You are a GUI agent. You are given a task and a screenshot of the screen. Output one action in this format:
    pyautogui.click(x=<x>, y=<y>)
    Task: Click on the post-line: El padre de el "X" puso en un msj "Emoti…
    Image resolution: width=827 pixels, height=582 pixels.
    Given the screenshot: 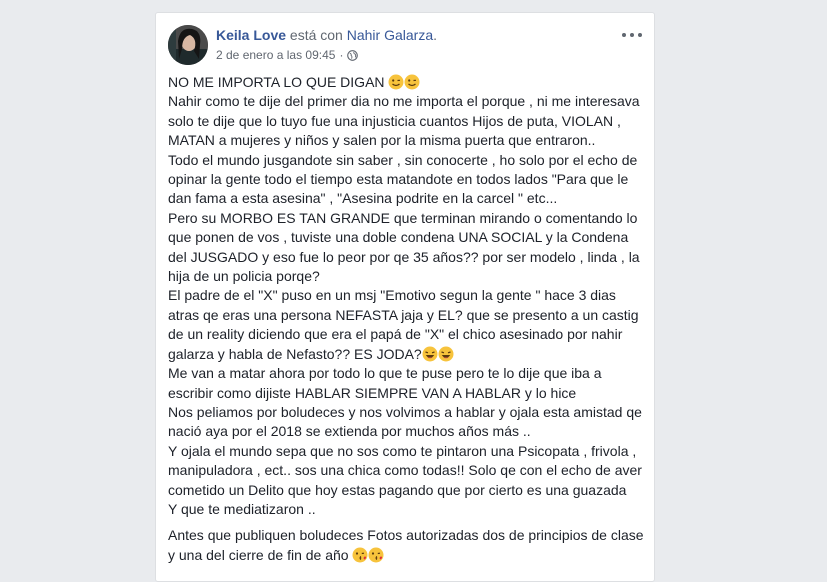 What is the action you would take?
    pyautogui.click(x=392, y=295)
    